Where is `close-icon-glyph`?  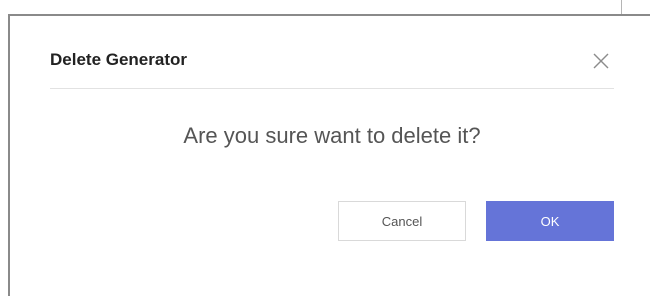 close-icon-glyph is located at coordinates (601, 61).